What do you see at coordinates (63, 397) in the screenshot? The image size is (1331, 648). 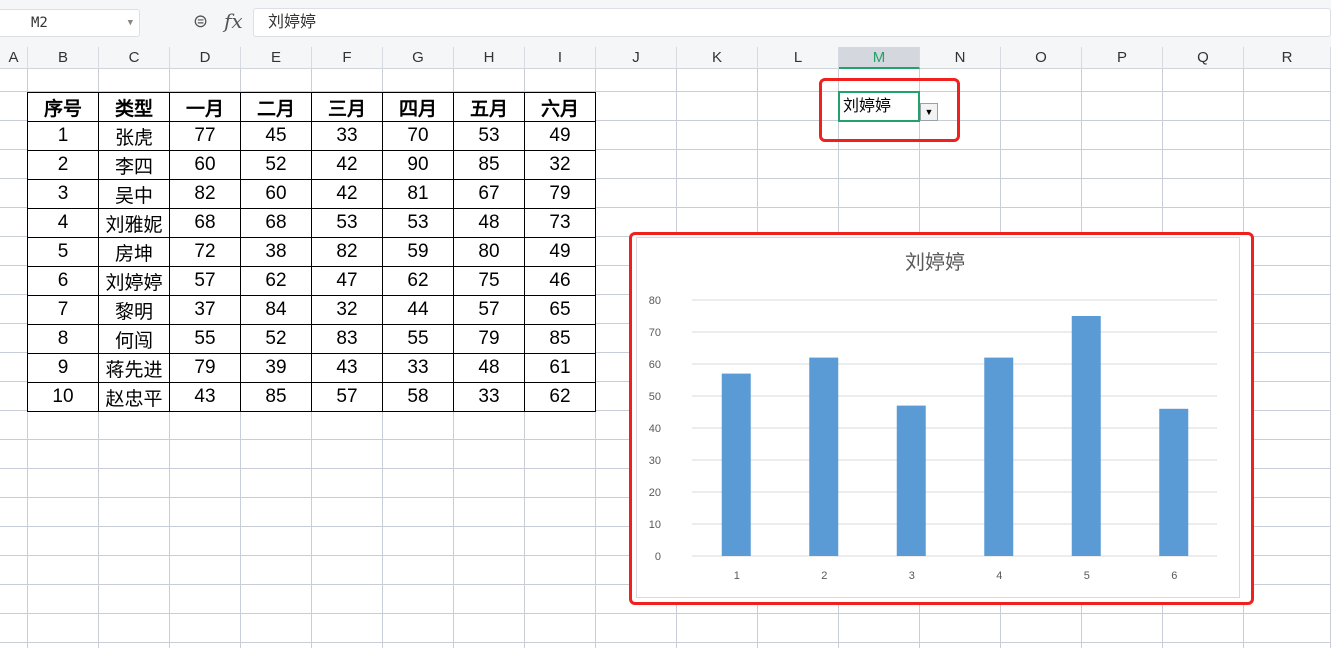 I see `table-cell: 10` at bounding box center [63, 397].